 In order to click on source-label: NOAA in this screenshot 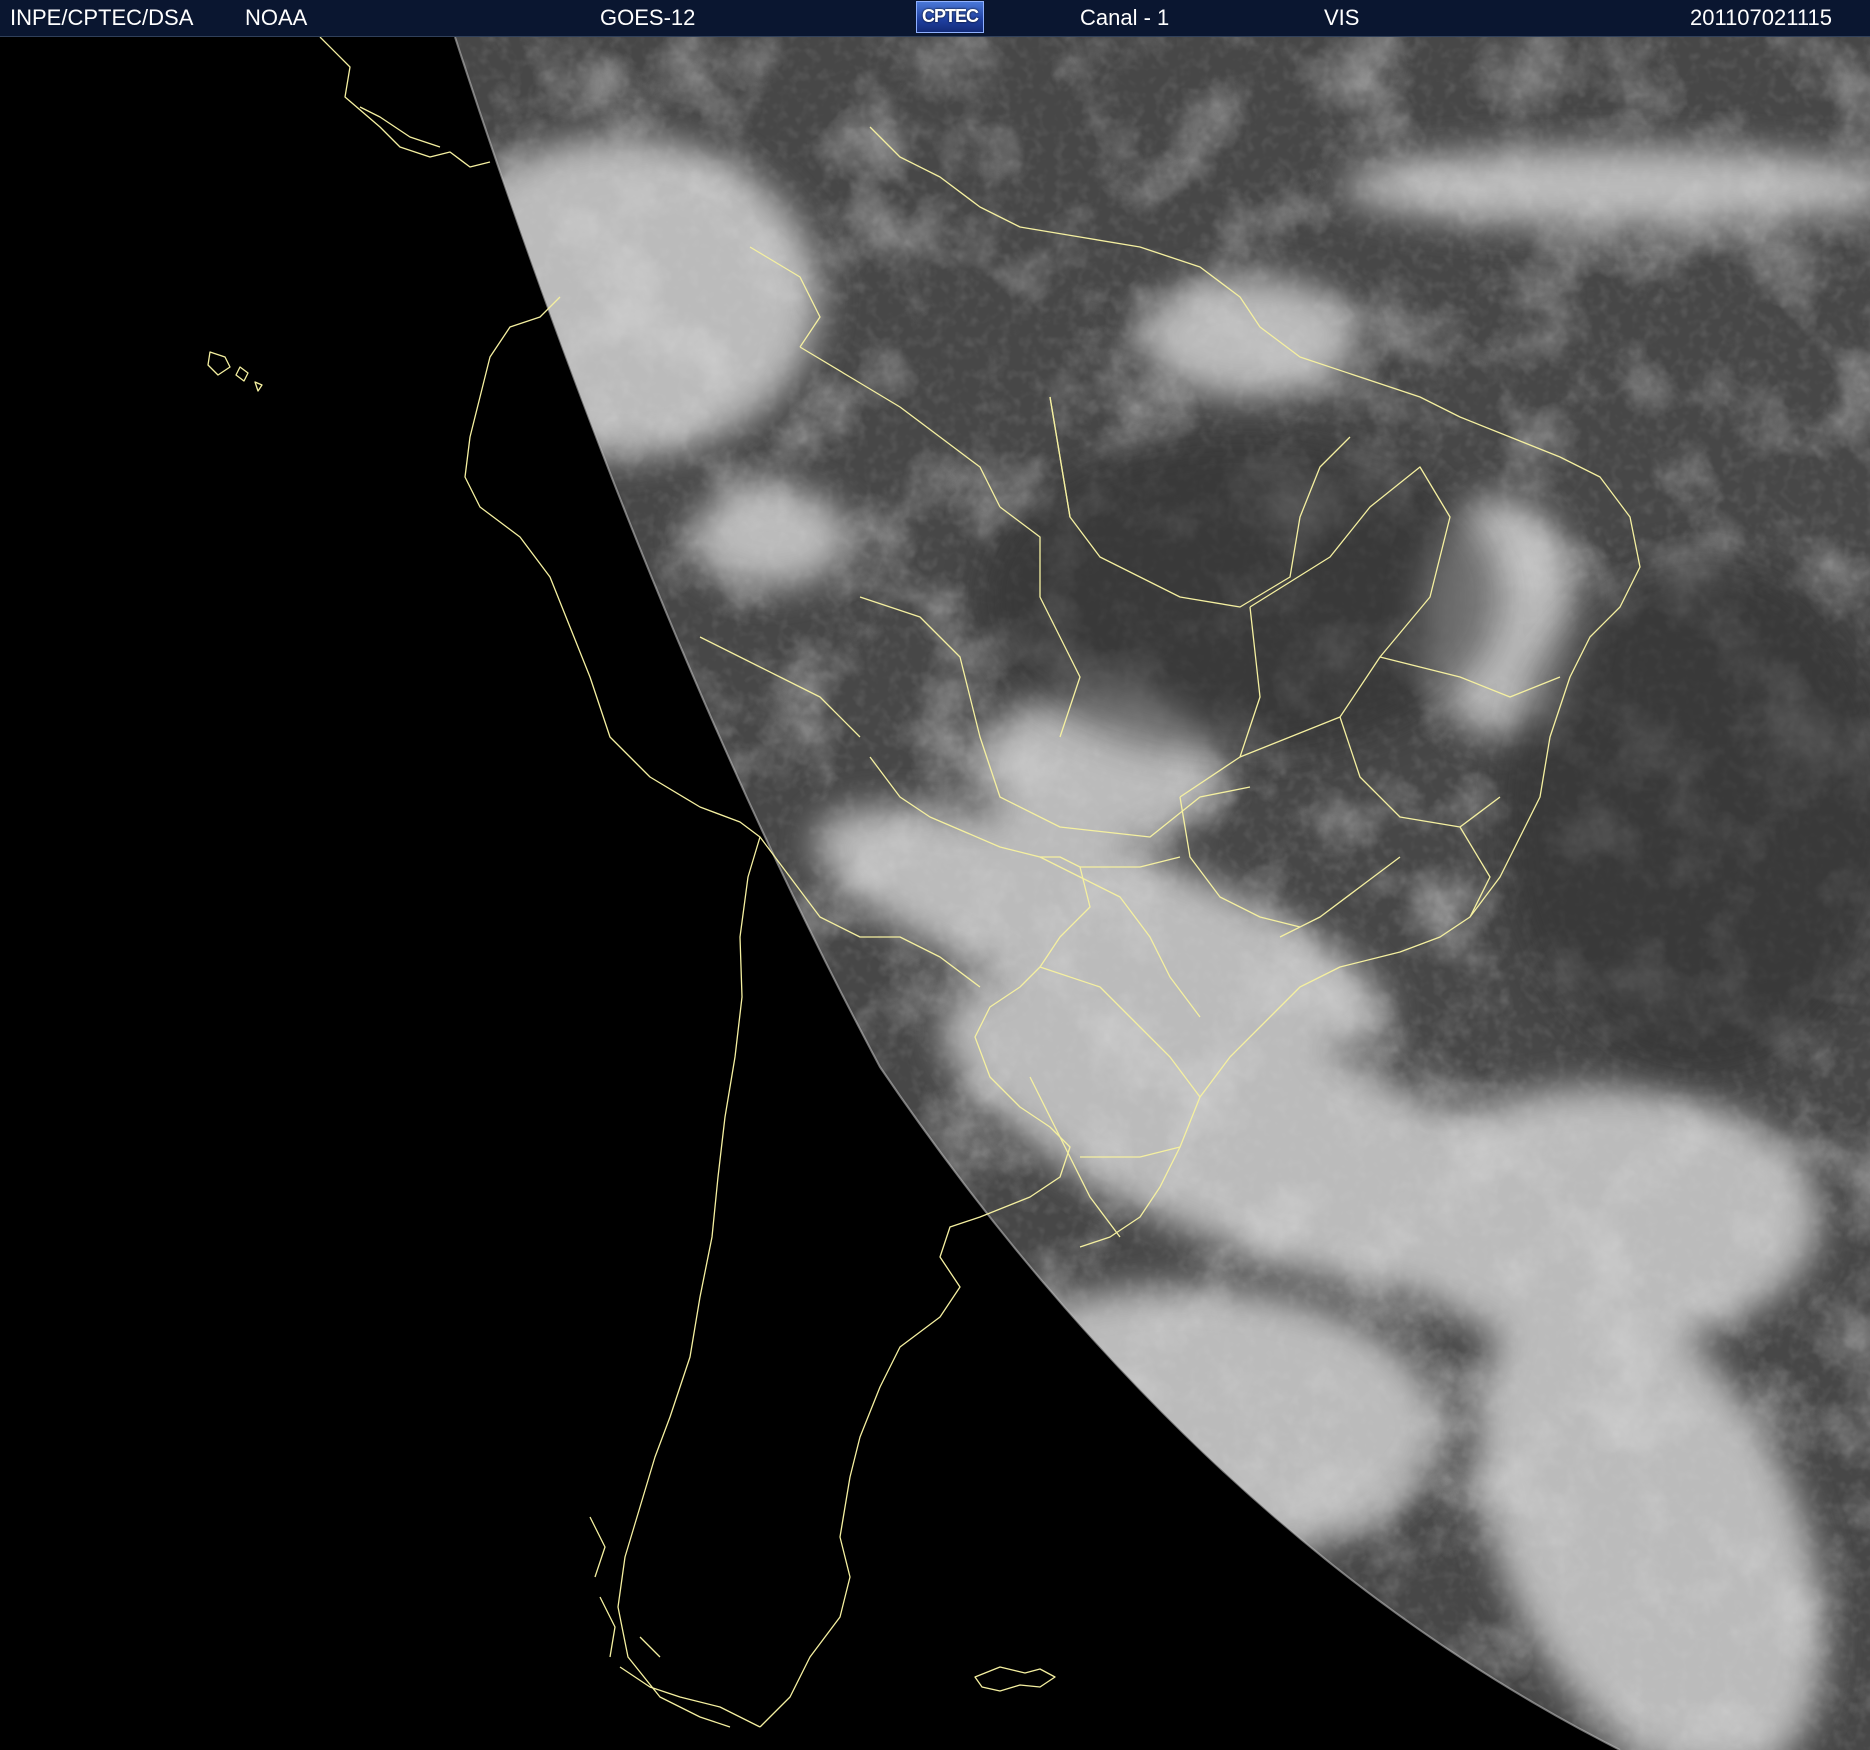, I will do `click(276, 17)`.